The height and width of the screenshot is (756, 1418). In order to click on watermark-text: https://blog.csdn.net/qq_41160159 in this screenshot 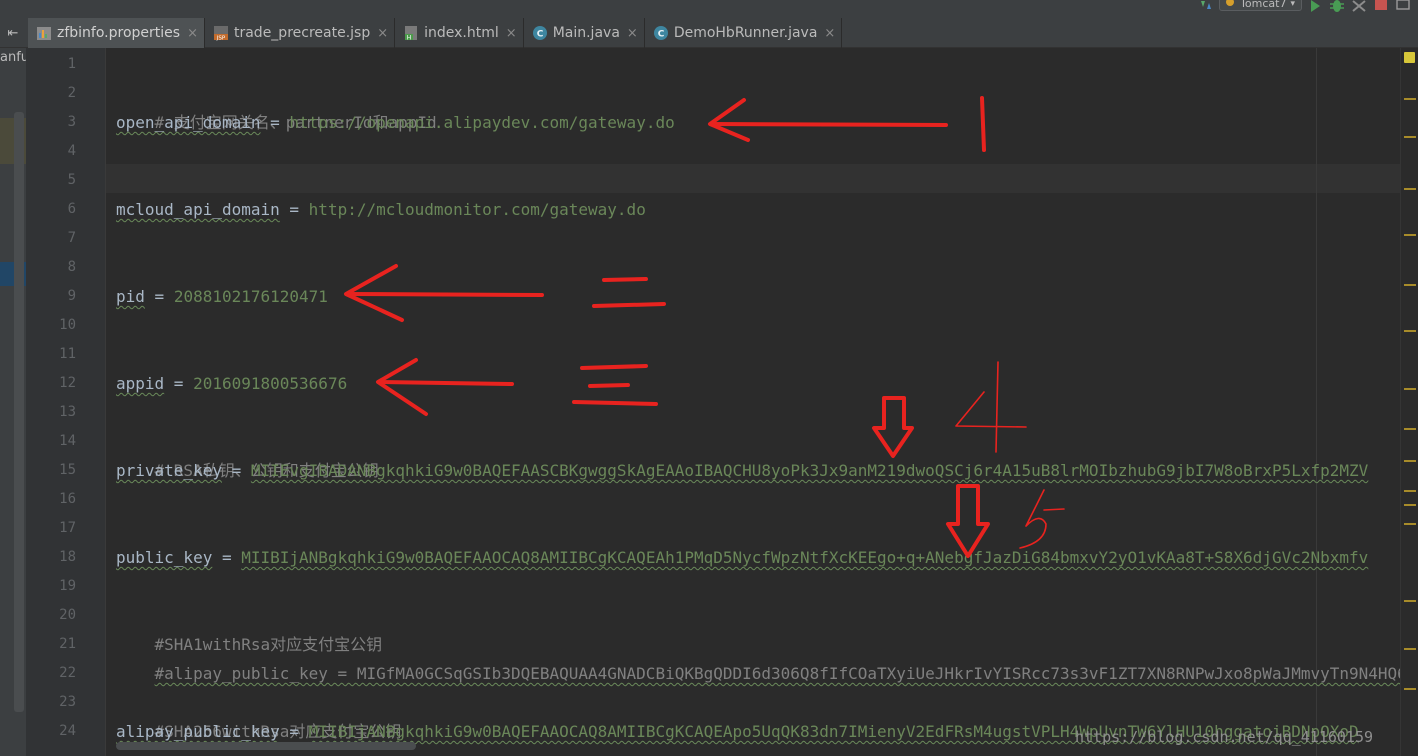, I will do `click(1224, 737)`.